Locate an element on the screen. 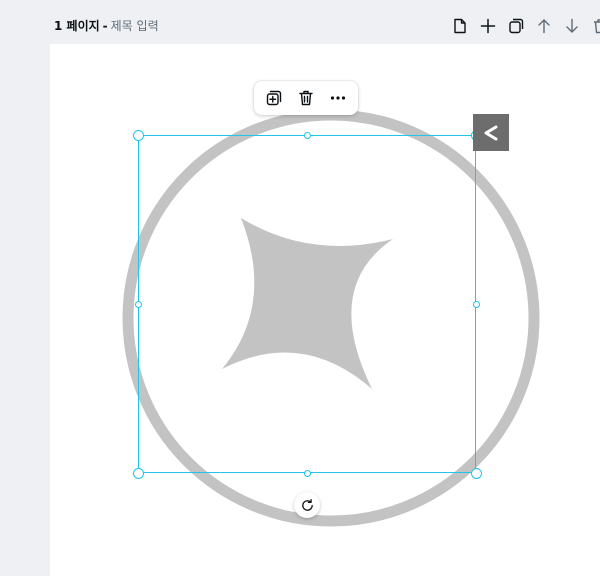 This screenshot has width=600, height=576. resize-handle-left is located at coordinates (138, 304).